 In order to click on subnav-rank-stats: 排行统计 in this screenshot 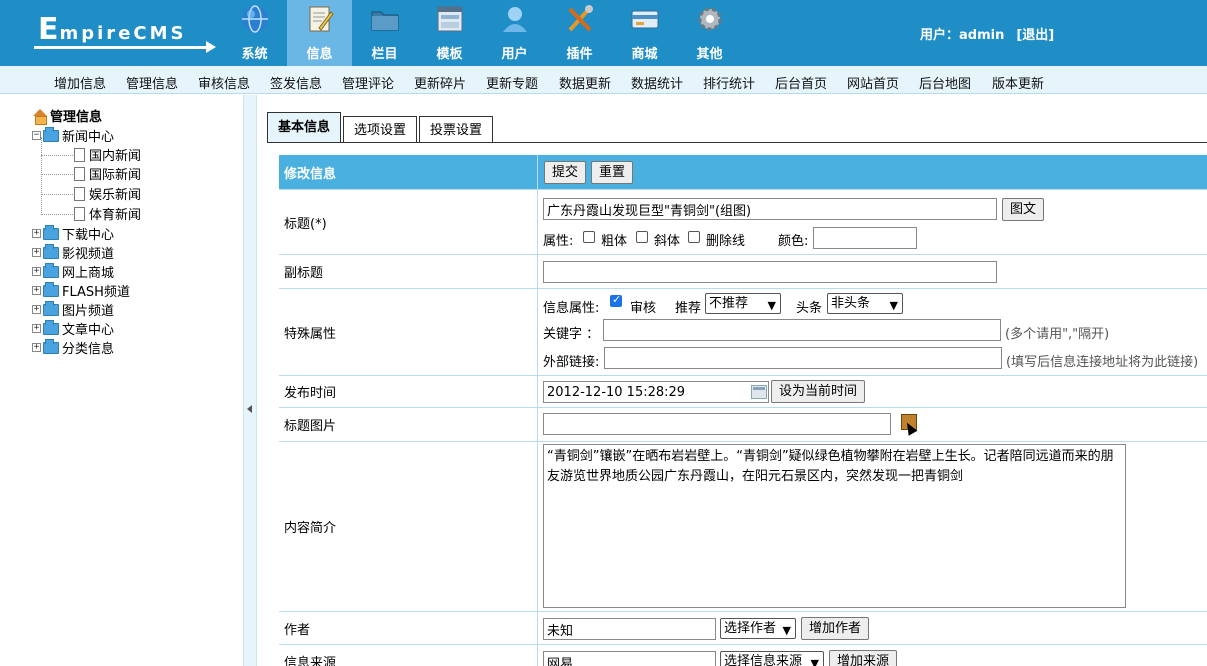, I will do `click(729, 82)`.